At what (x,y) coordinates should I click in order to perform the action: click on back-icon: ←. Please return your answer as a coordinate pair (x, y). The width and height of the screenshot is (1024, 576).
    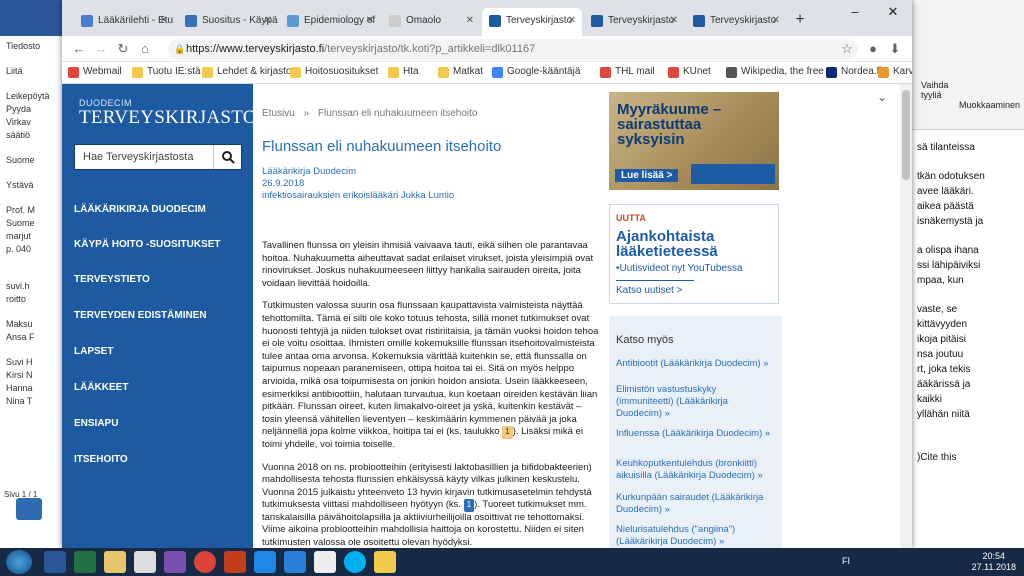
    Looking at the image, I should click on (79, 49).